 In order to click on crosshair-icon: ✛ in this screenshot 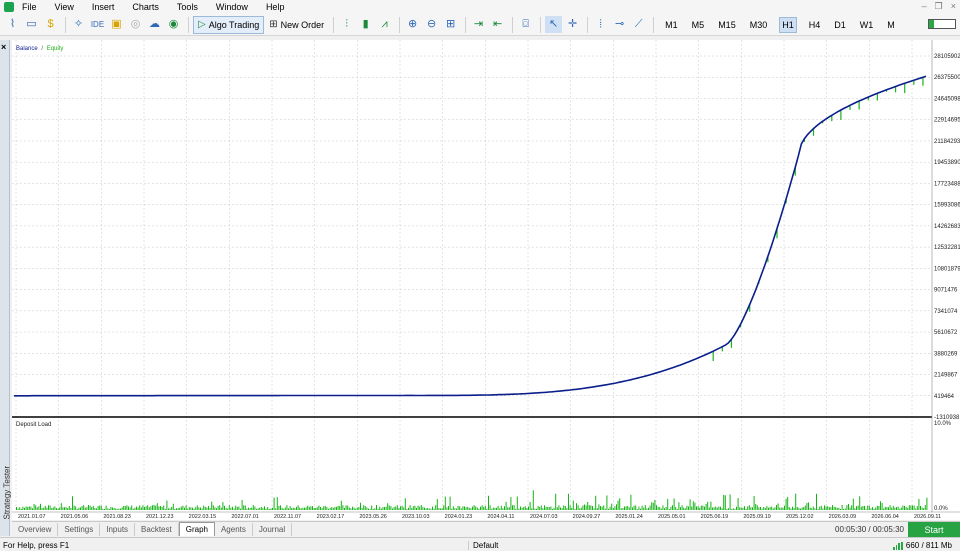, I will do `click(572, 24)`.